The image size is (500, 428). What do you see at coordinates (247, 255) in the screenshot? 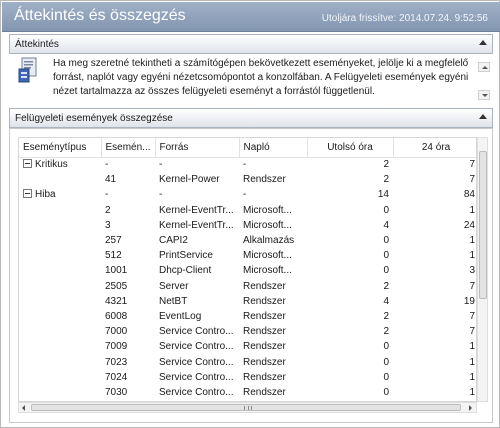
I see `table-row: 512 PrintService Microsoft... 0 1` at bounding box center [247, 255].